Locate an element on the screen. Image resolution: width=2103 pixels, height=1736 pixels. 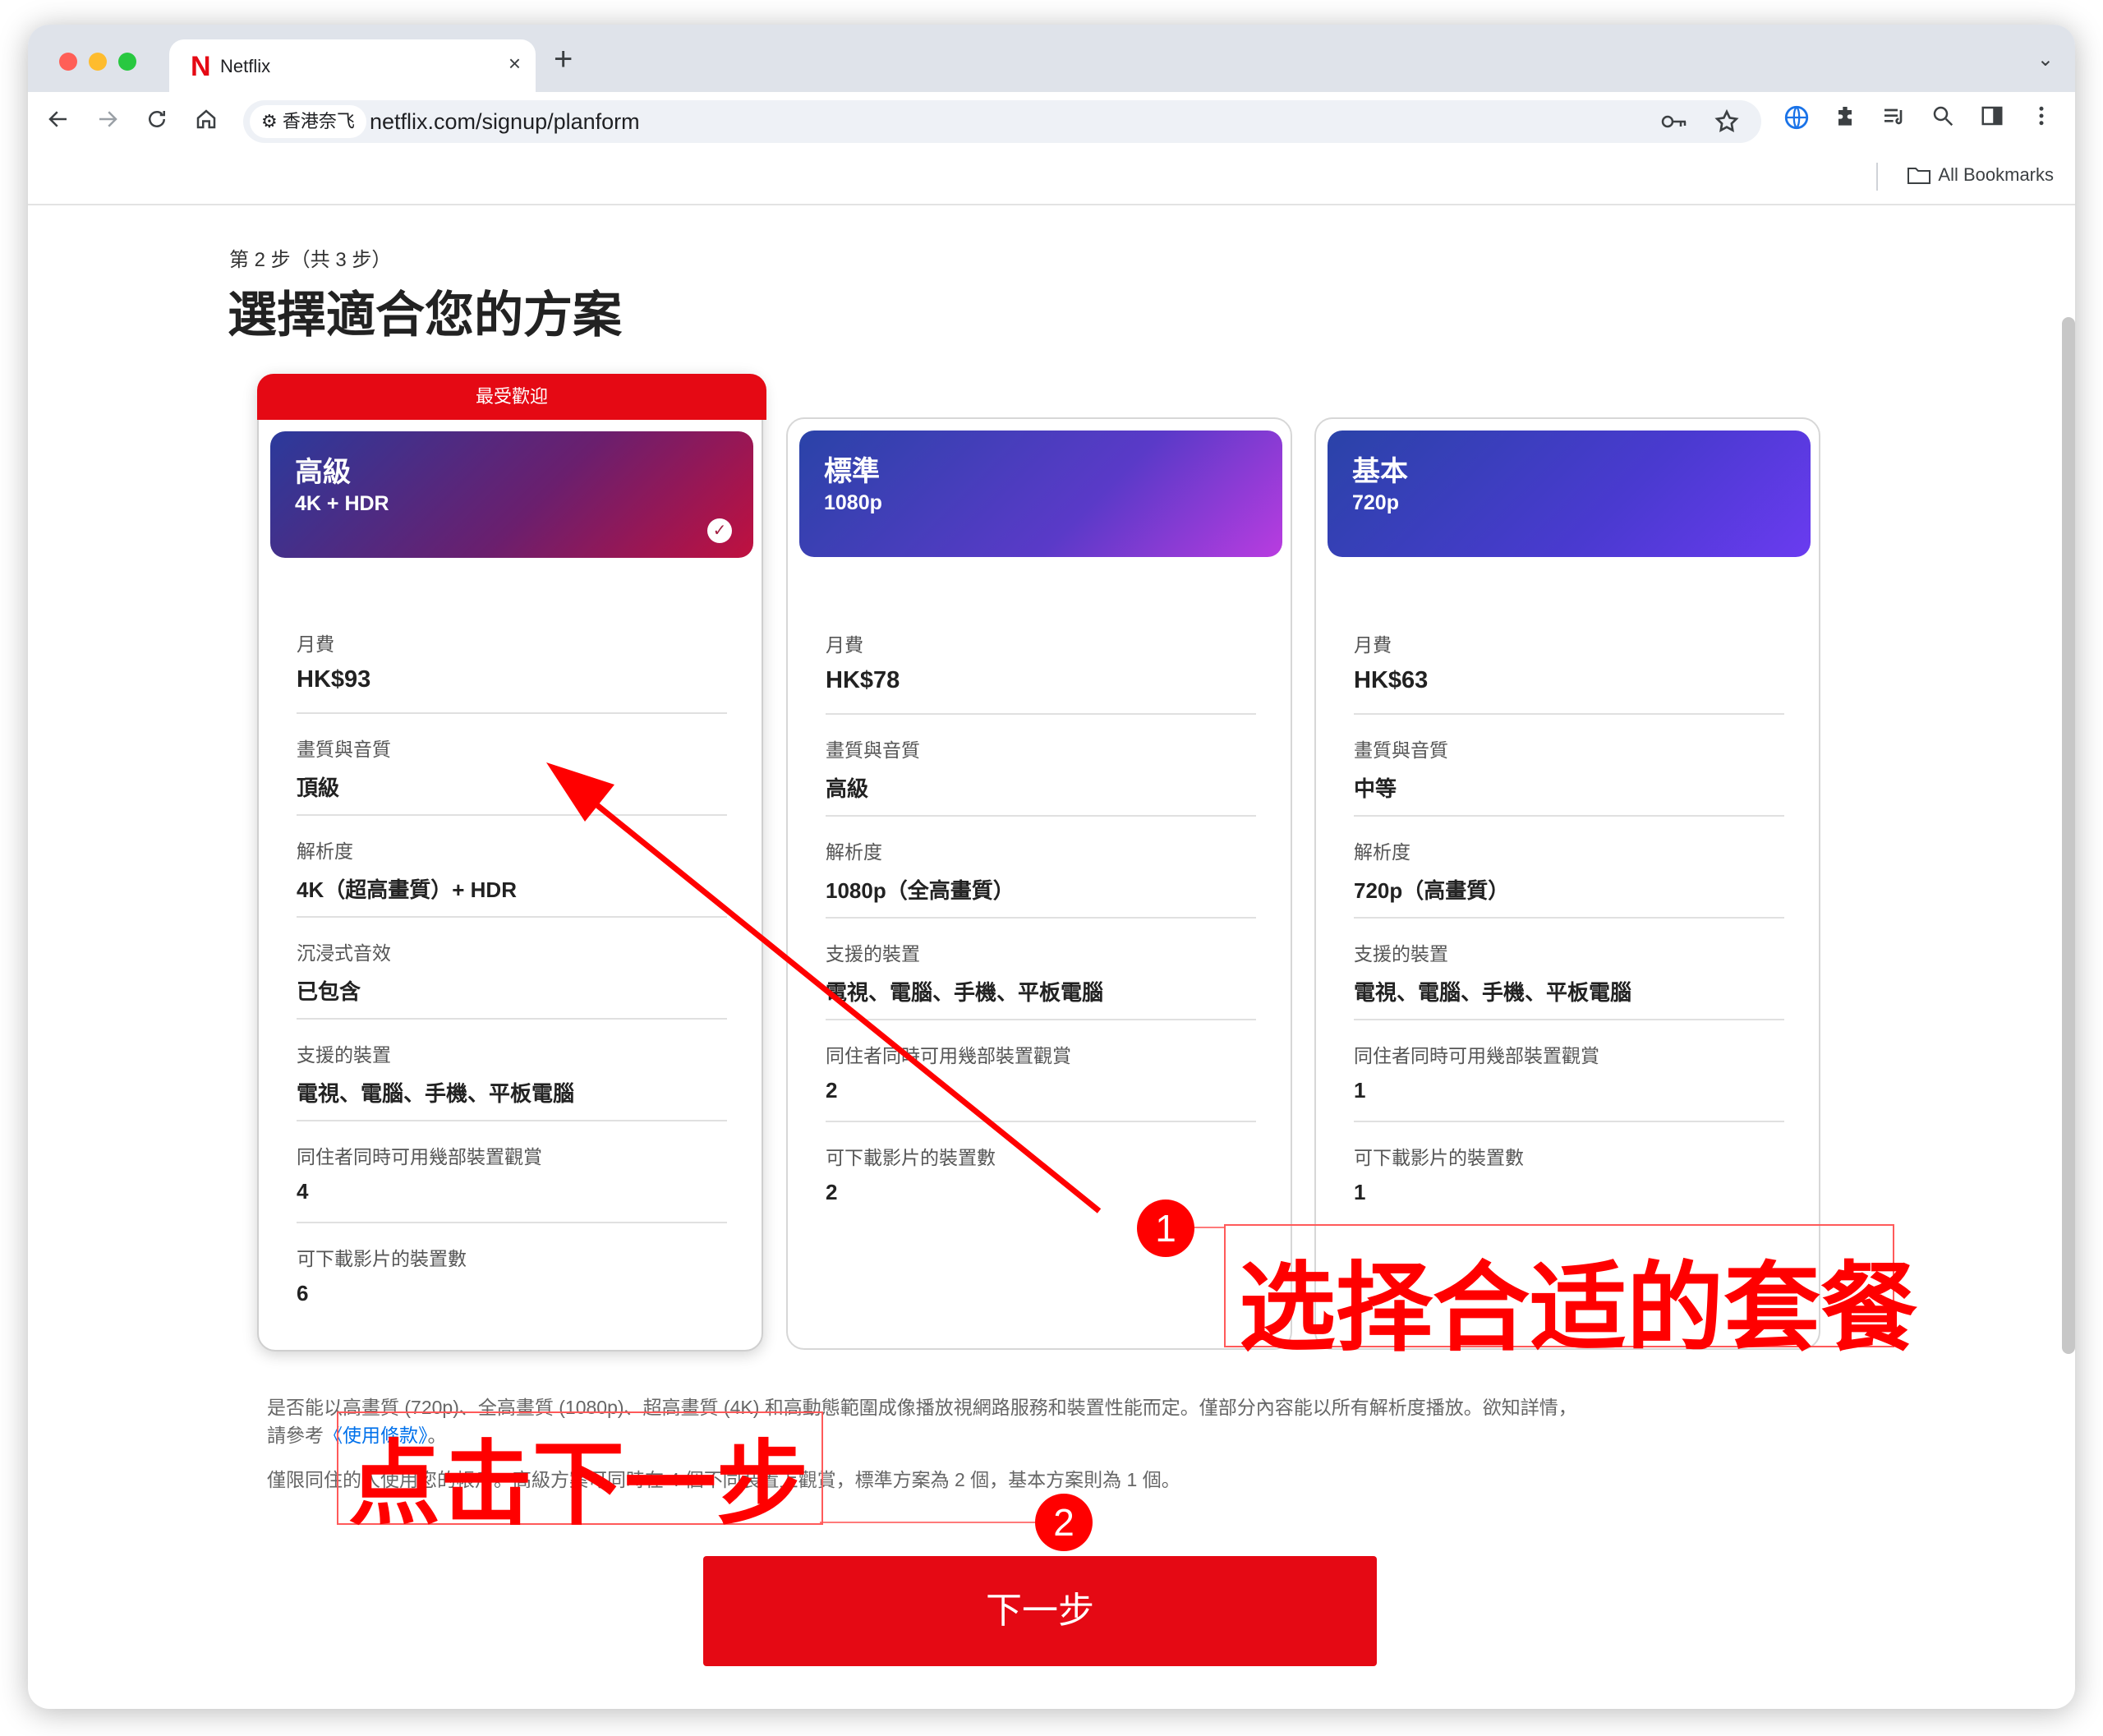
annotation-callout-1-text: 选择合适的套餐 is located at coordinates (1579, 1309).